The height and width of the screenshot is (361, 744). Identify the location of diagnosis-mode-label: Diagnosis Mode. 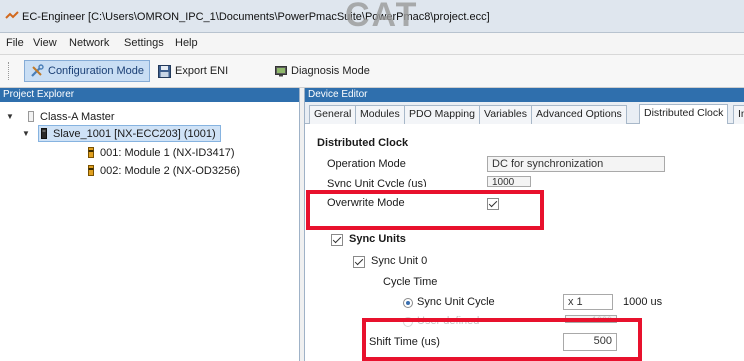
(330, 71).